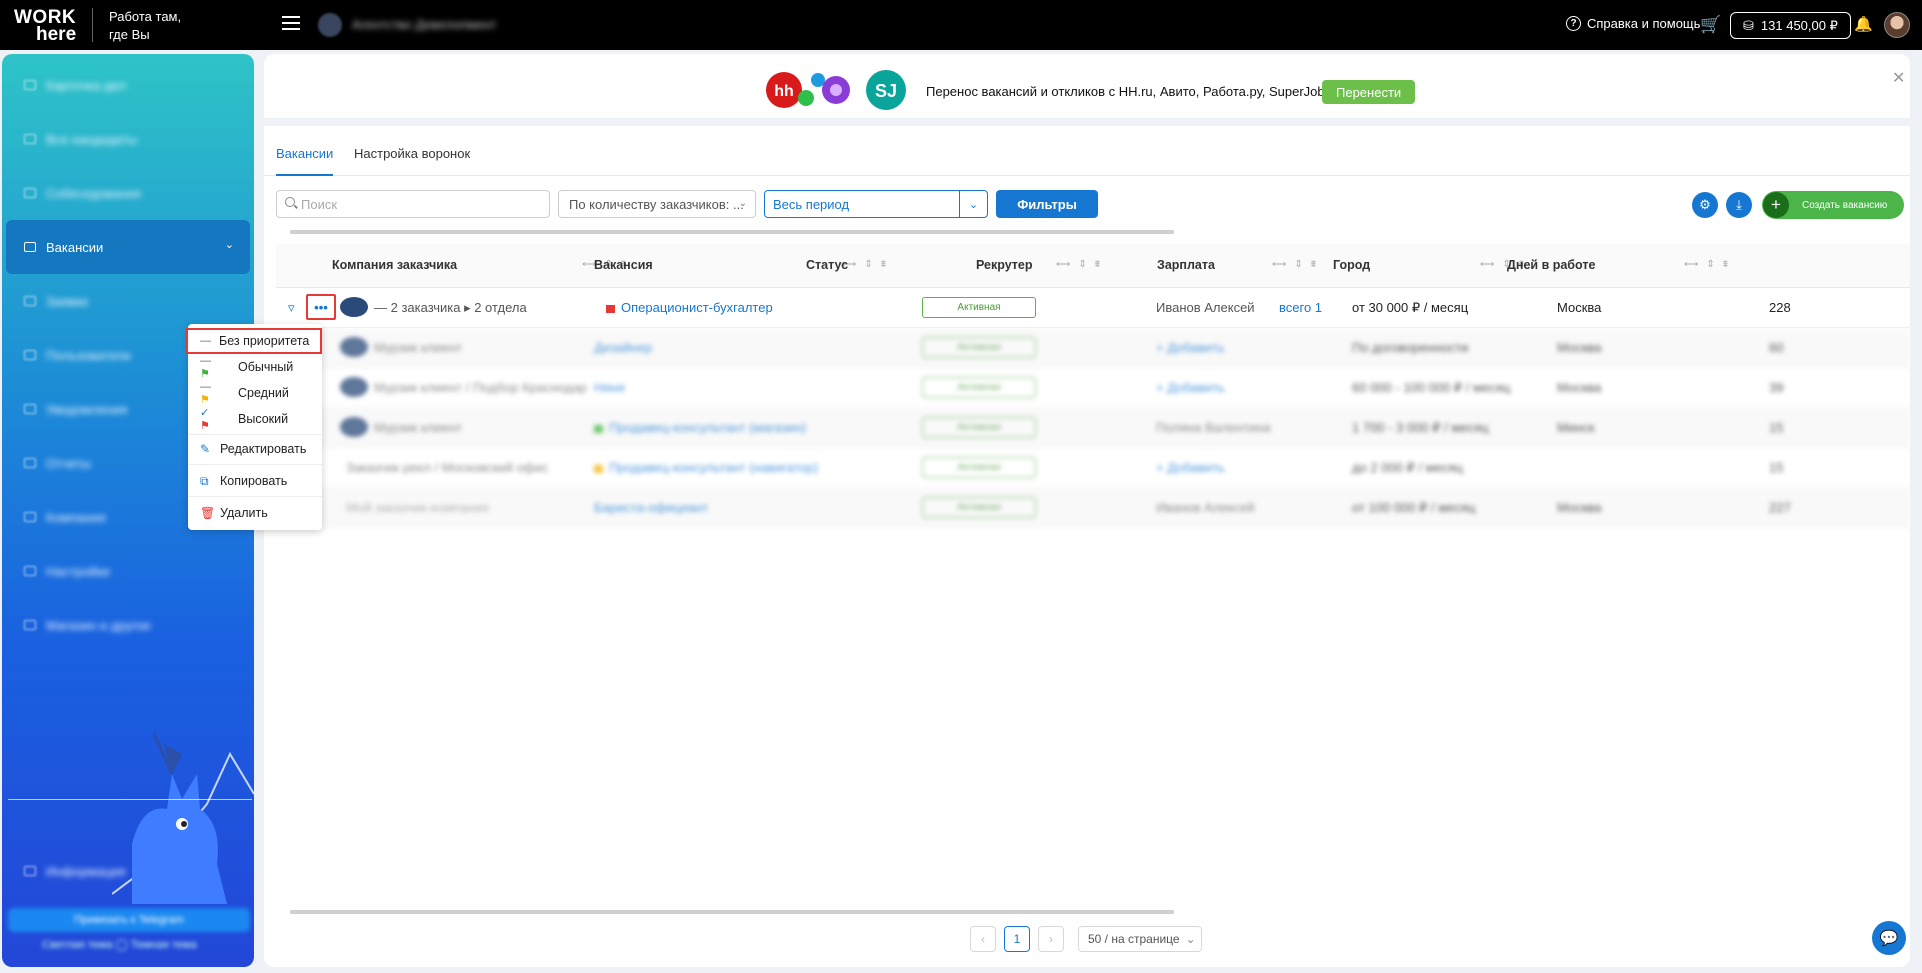 The height and width of the screenshot is (973, 1922). Describe the element at coordinates (1889, 938) in the screenshot. I see `chat-support-icon: 💬` at that location.